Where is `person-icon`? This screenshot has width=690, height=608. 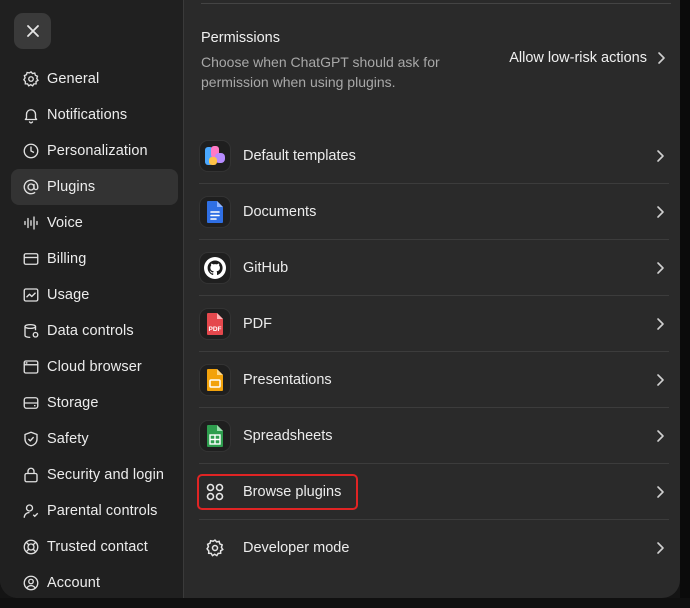 person-icon is located at coordinates (31, 511).